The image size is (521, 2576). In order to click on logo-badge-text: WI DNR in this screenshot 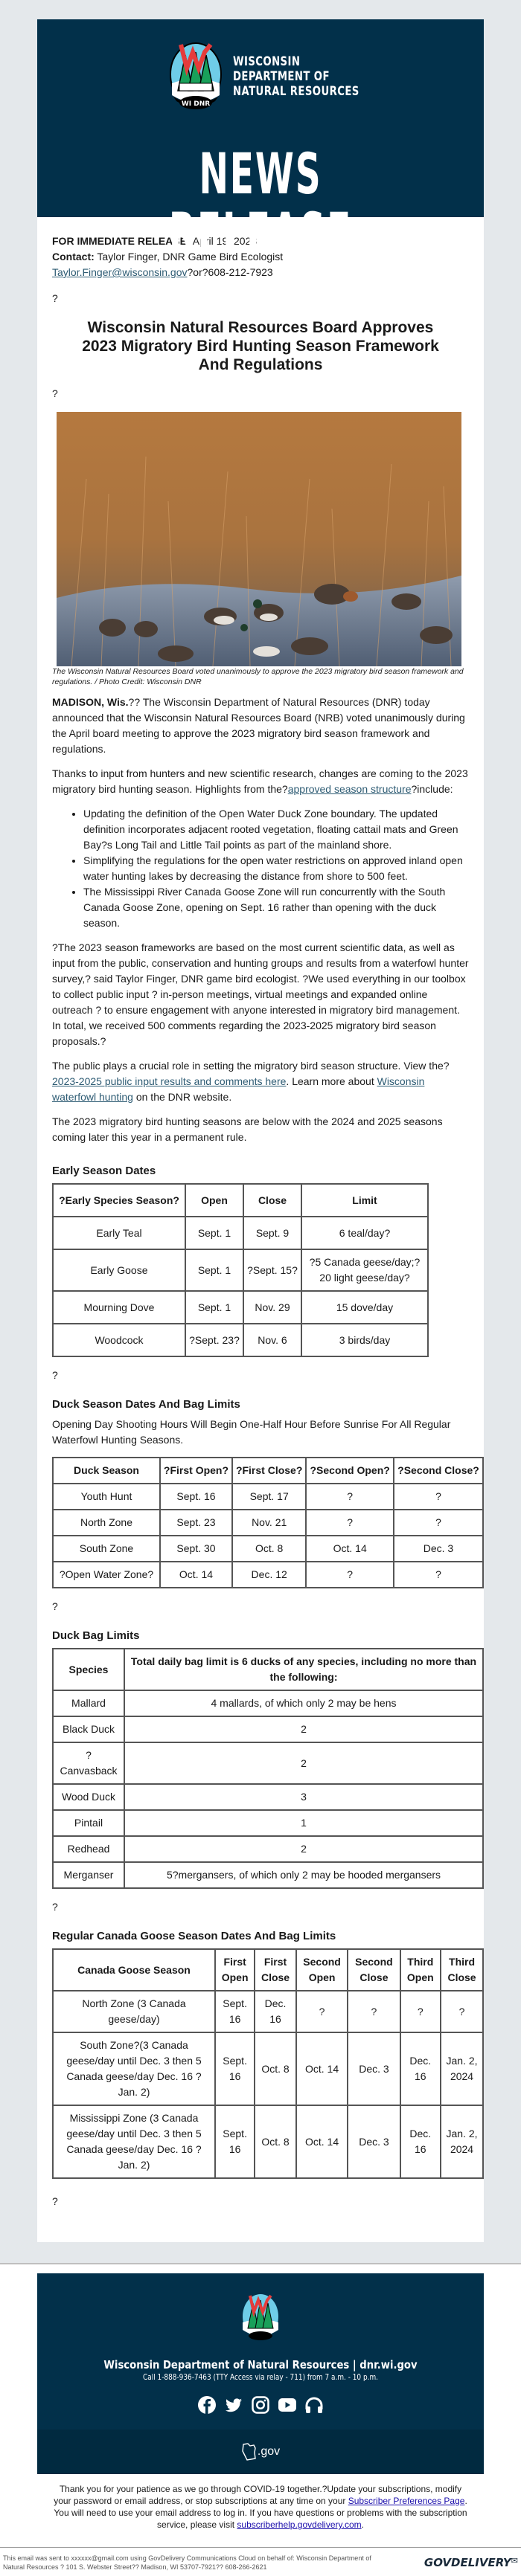, I will do `click(196, 104)`.